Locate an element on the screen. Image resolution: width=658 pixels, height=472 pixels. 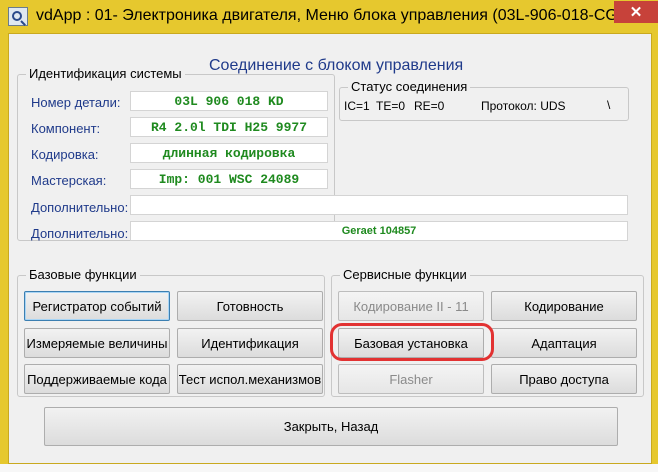
actuator-test-button: Тест испол.механизмов is located at coordinates (250, 379).